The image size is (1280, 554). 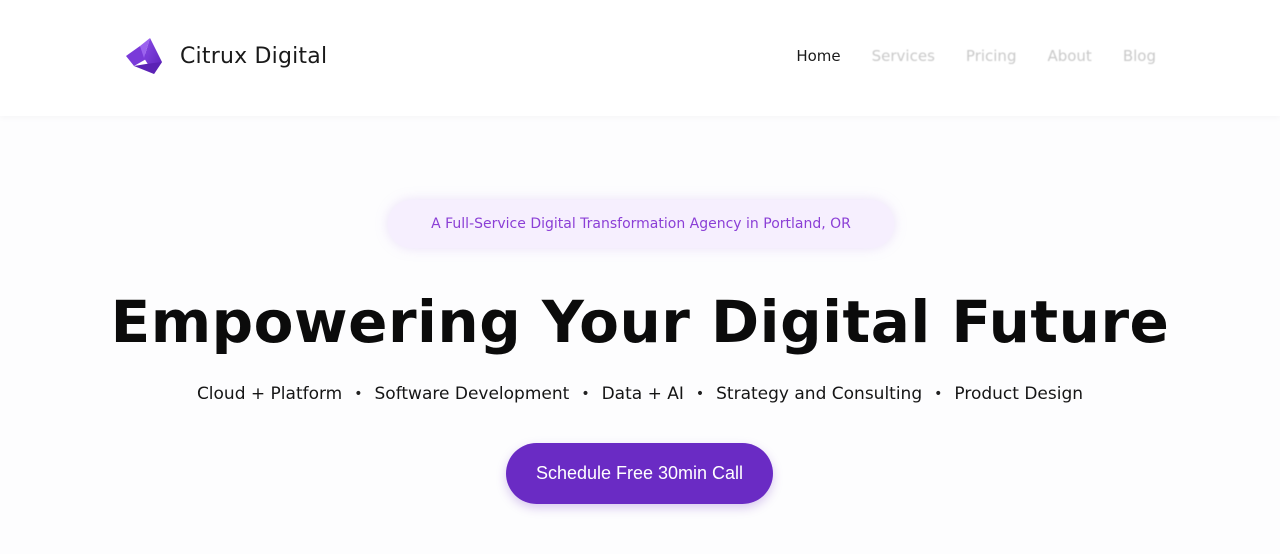 What do you see at coordinates (991, 56) in the screenshot?
I see `nav-pricing: Pricing` at bounding box center [991, 56].